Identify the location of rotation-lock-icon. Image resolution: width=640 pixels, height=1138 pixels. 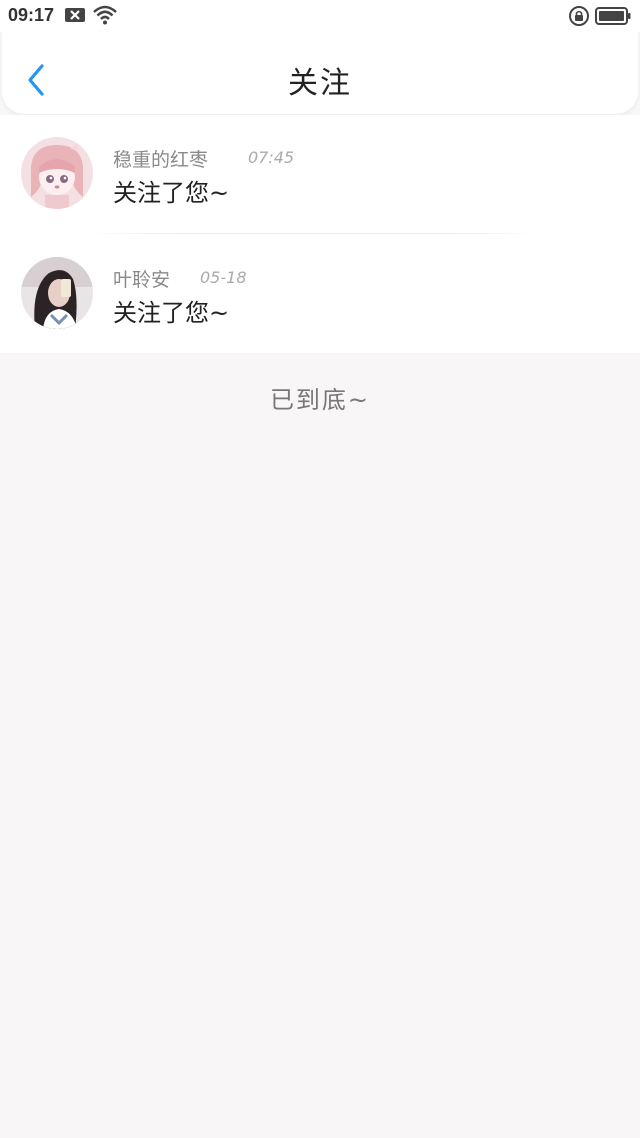
(579, 18).